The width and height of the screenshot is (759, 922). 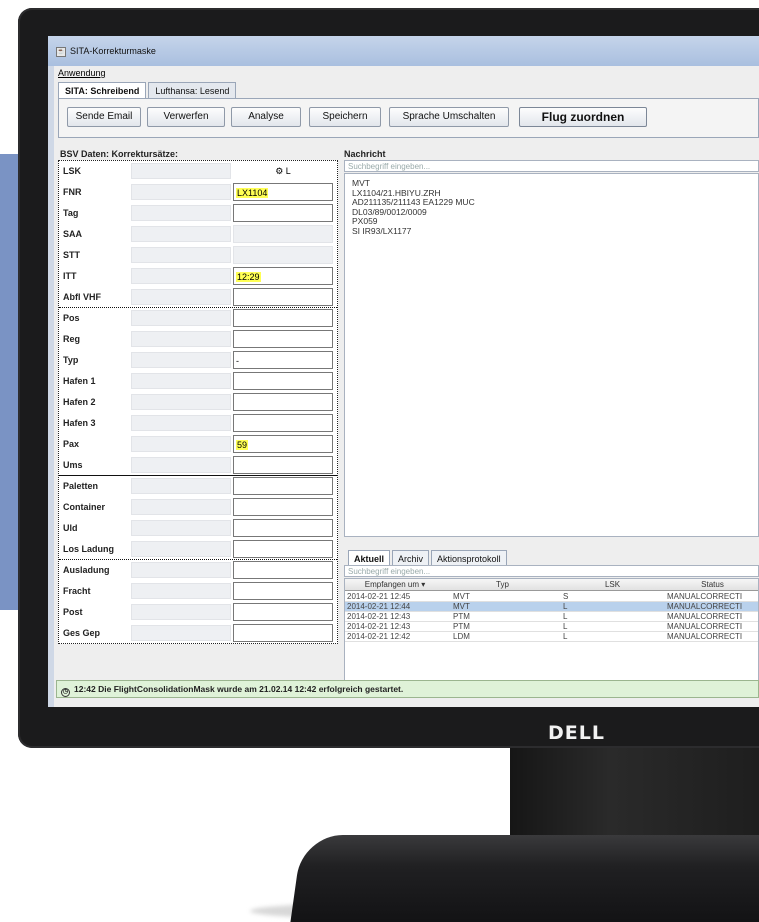 What do you see at coordinates (524, 878) in the screenshot?
I see `monitor-stand-base` at bounding box center [524, 878].